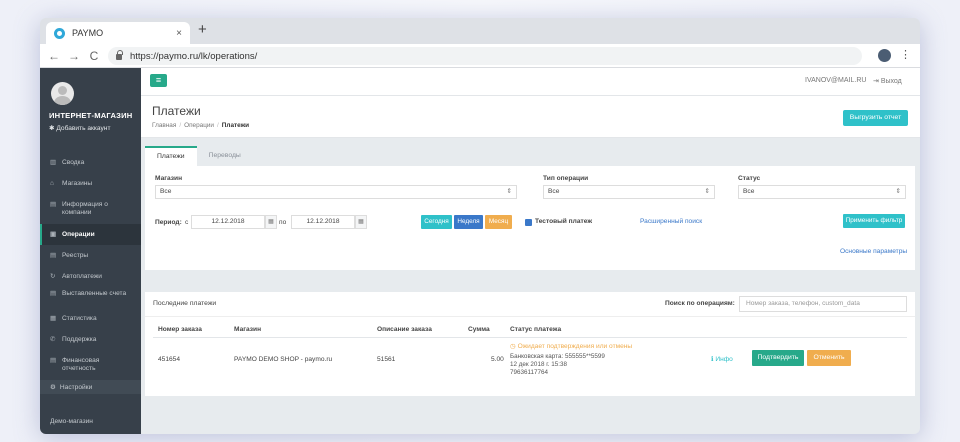 The width and height of the screenshot is (960, 442). What do you see at coordinates (73, 162) in the screenshot?
I see `sidebar-item-label: Сводка` at bounding box center [73, 162].